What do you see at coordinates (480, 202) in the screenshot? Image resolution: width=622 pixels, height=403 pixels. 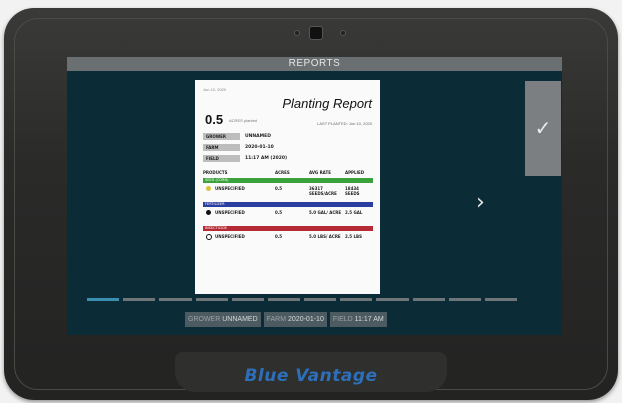 I see `chevron-right-icon: ›` at bounding box center [480, 202].